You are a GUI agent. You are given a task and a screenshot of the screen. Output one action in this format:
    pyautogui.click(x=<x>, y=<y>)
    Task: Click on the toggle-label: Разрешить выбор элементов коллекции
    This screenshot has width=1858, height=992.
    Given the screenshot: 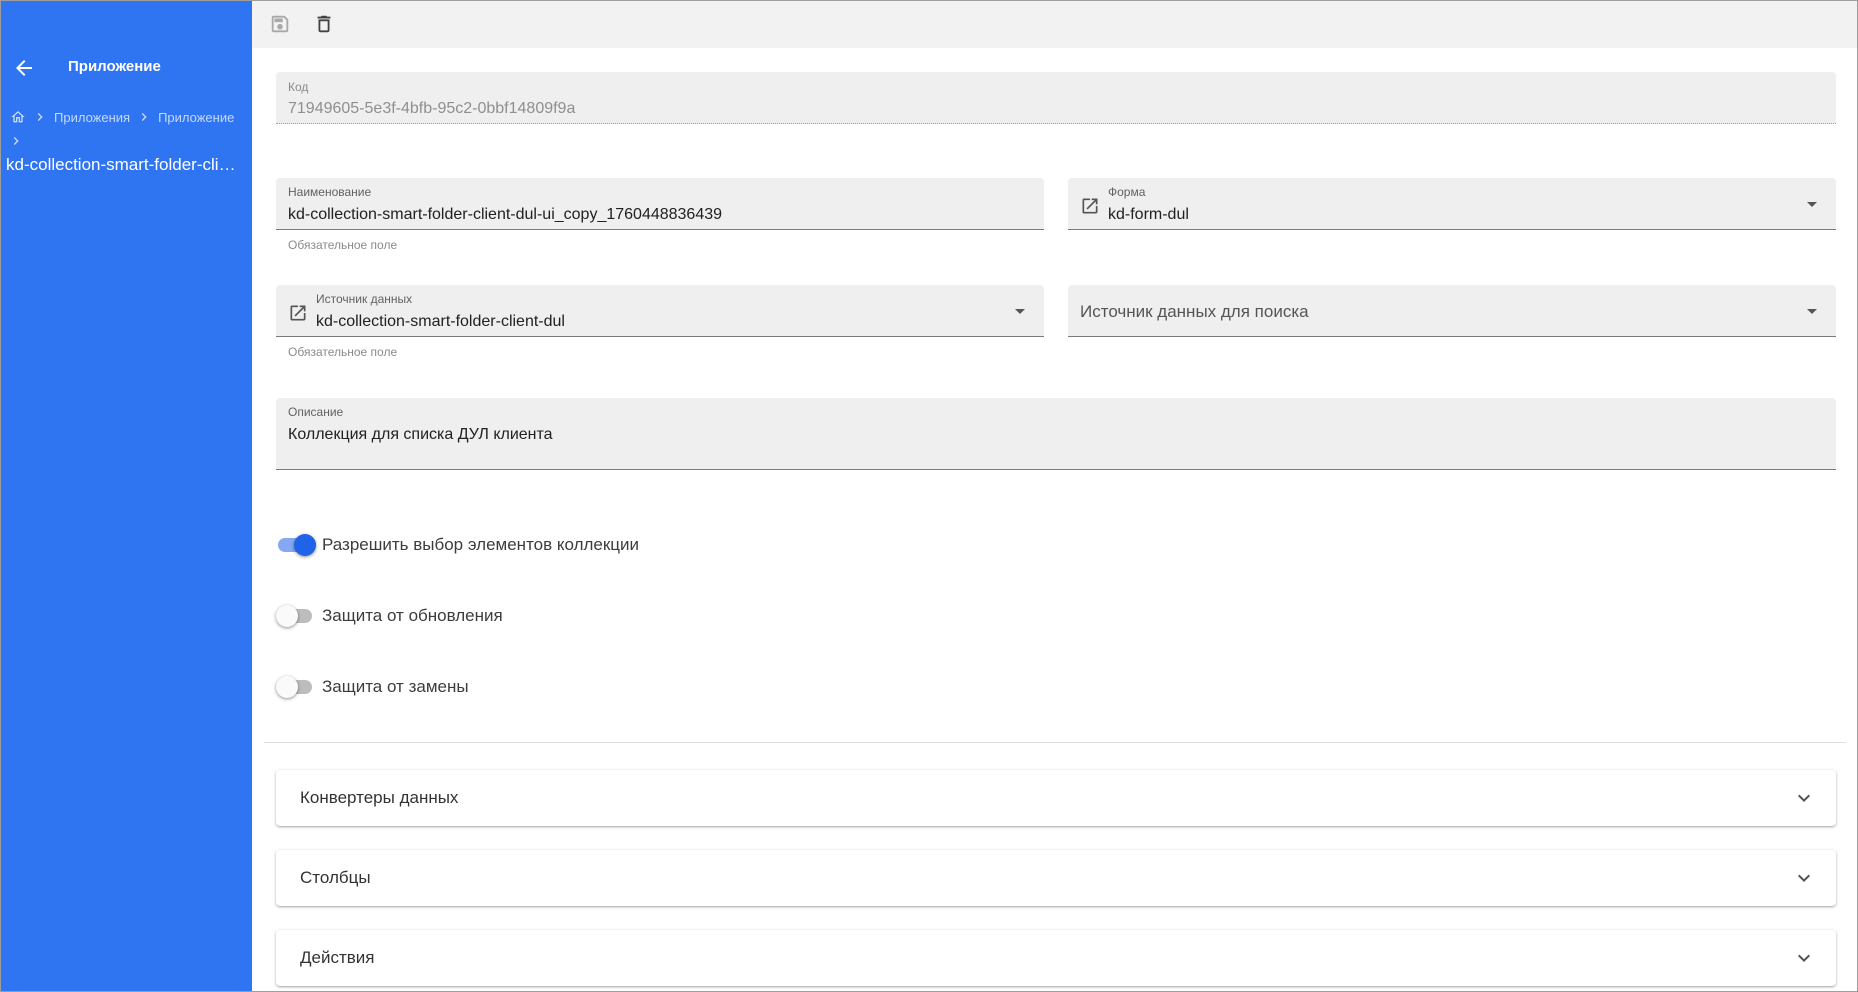 What is the action you would take?
    pyautogui.click(x=481, y=544)
    